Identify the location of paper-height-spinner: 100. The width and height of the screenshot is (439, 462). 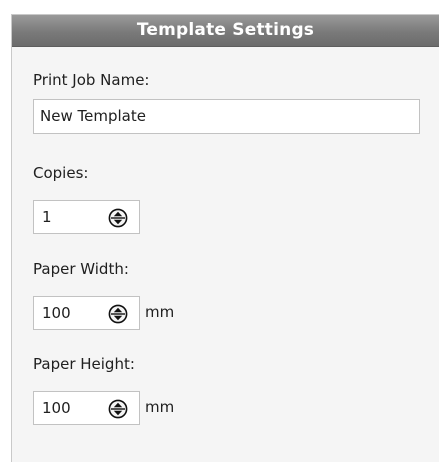
(86, 408).